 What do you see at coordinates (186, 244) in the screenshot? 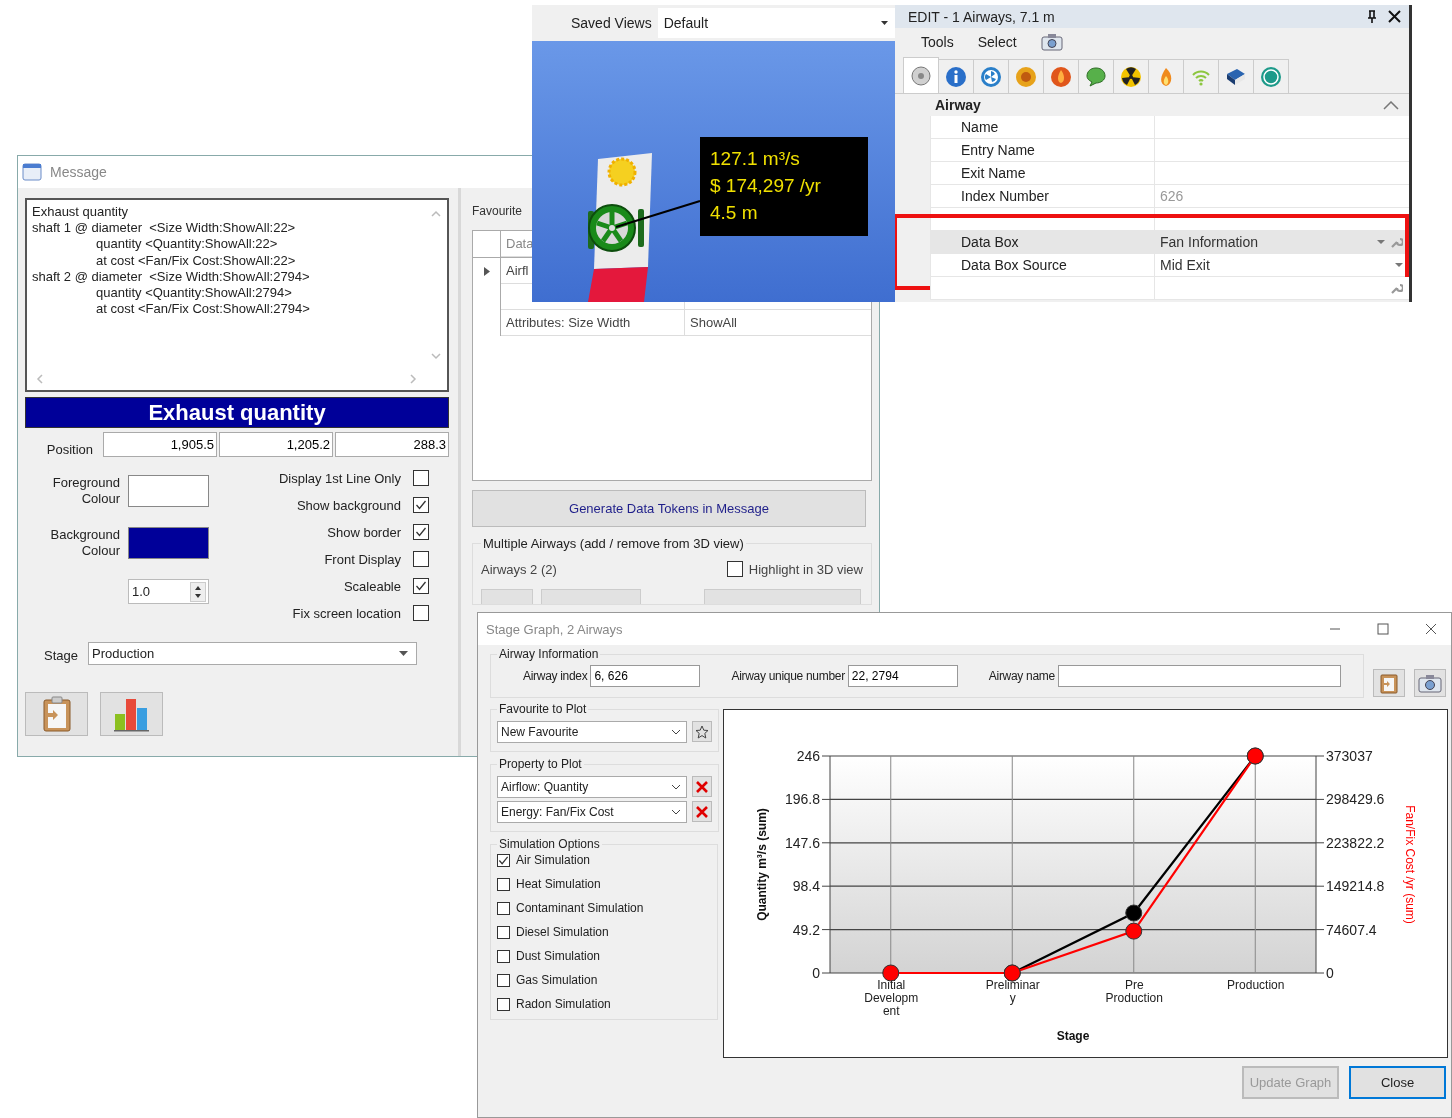
I see `message-line: quantity <Quantity:ShowAll:22>` at bounding box center [186, 244].